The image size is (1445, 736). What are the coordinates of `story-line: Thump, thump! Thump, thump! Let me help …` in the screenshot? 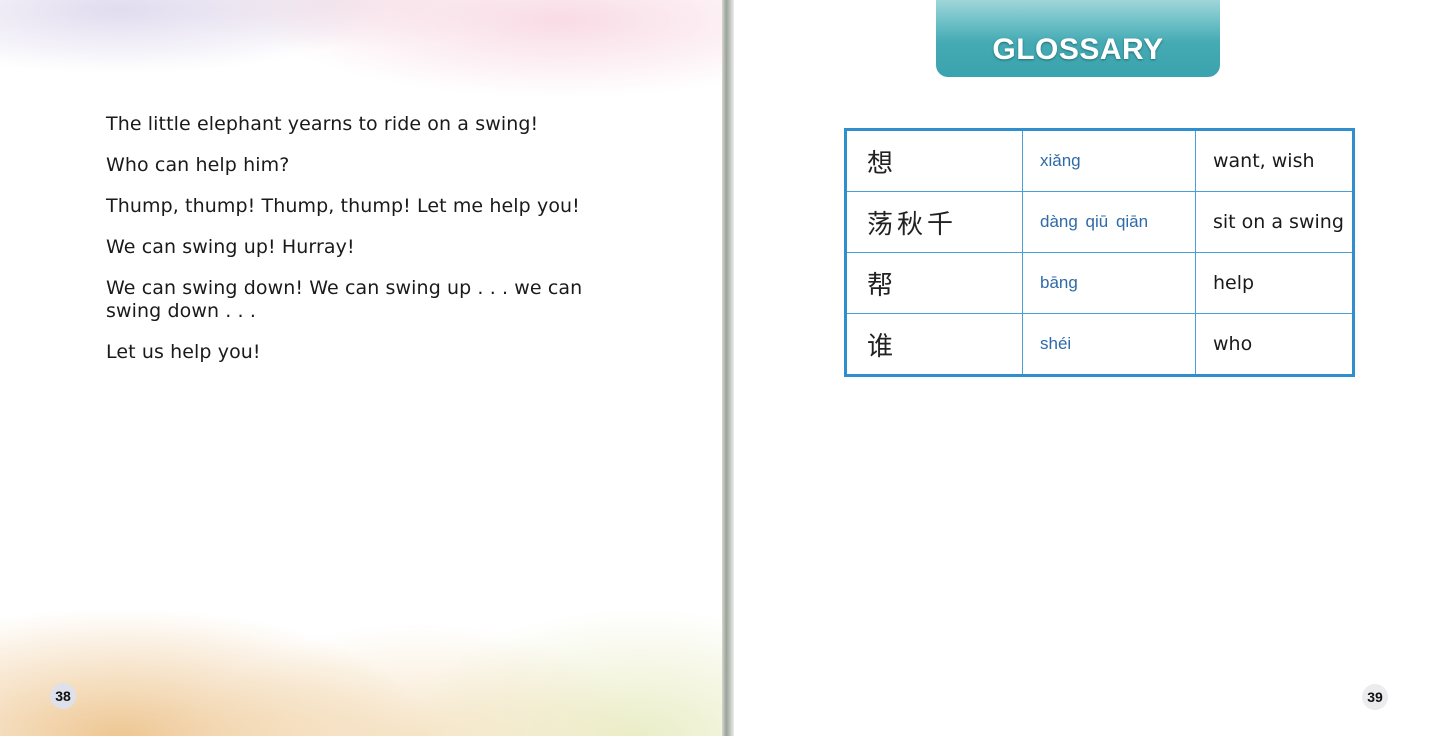 It's located at (343, 206).